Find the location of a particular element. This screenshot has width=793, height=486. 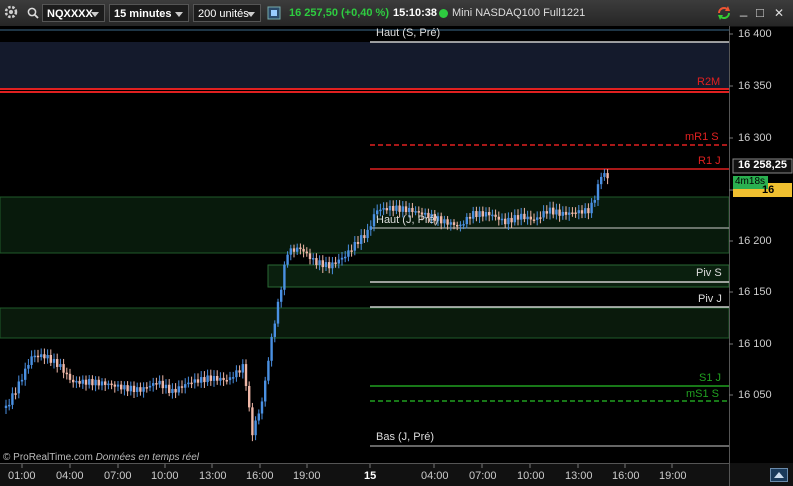

gear-icon is located at coordinates (11, 12).